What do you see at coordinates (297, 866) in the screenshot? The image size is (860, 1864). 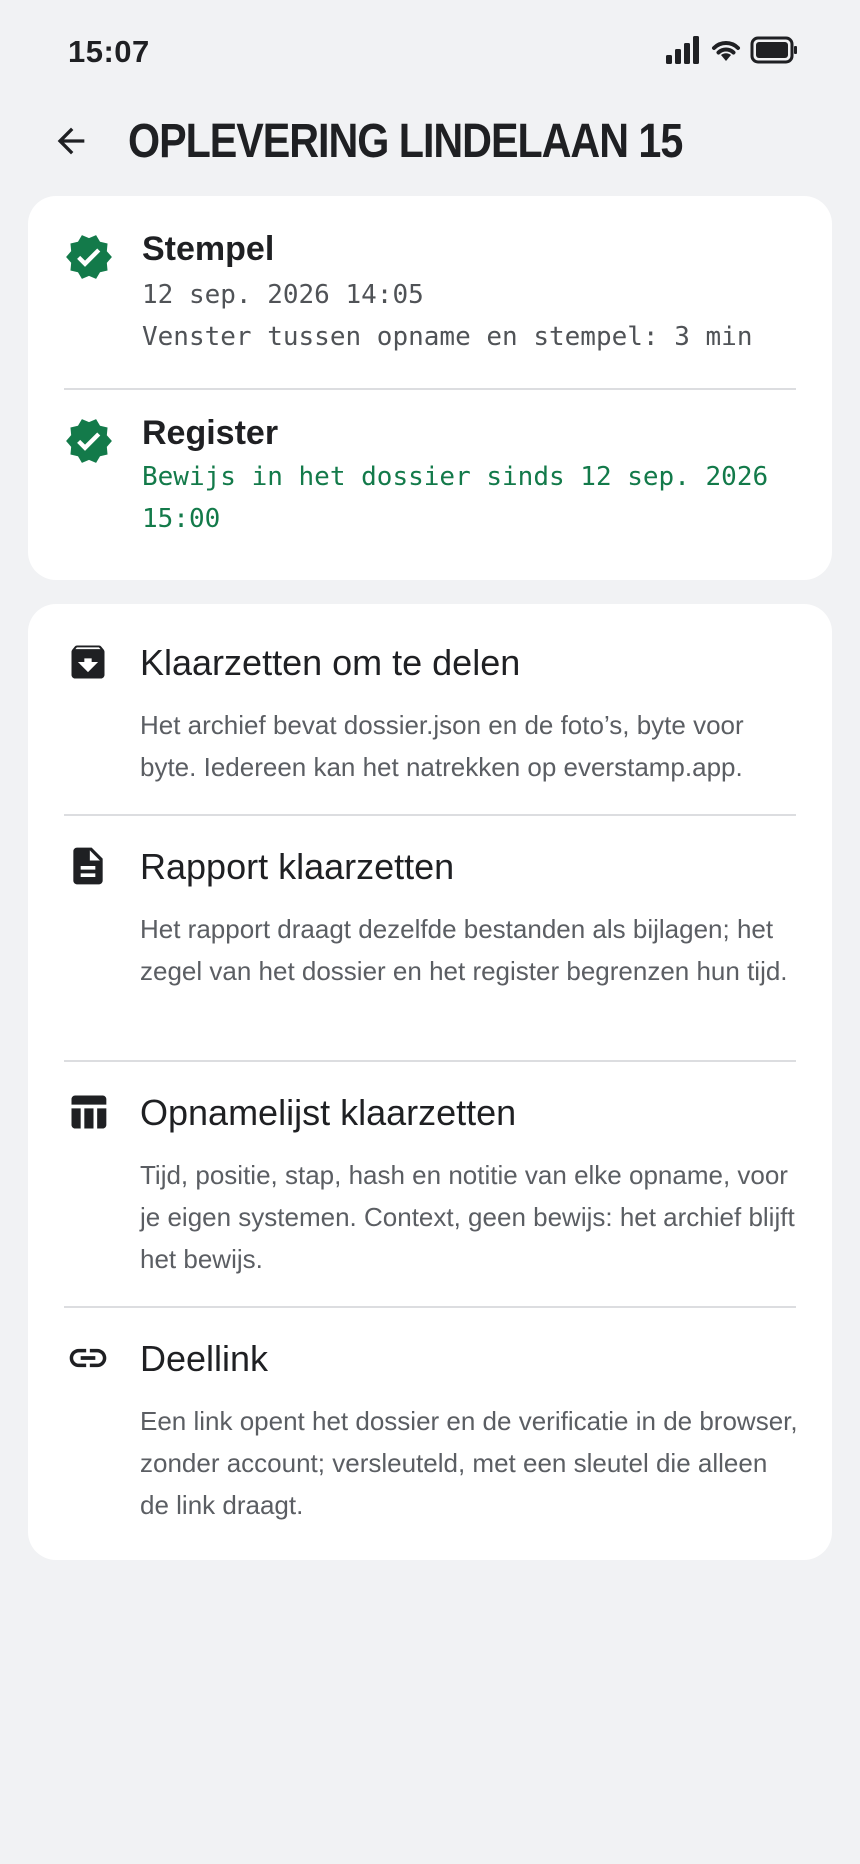 I see `report-title: Rapport klaarzetten` at bounding box center [297, 866].